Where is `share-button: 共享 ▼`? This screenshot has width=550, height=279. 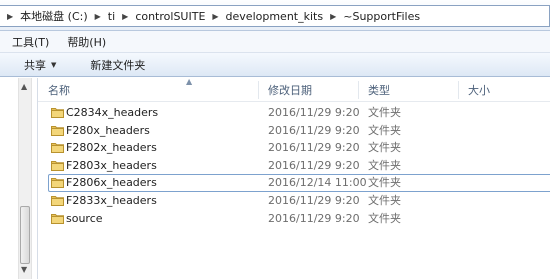
share-button: 共享 ▼ is located at coordinates (33, 65).